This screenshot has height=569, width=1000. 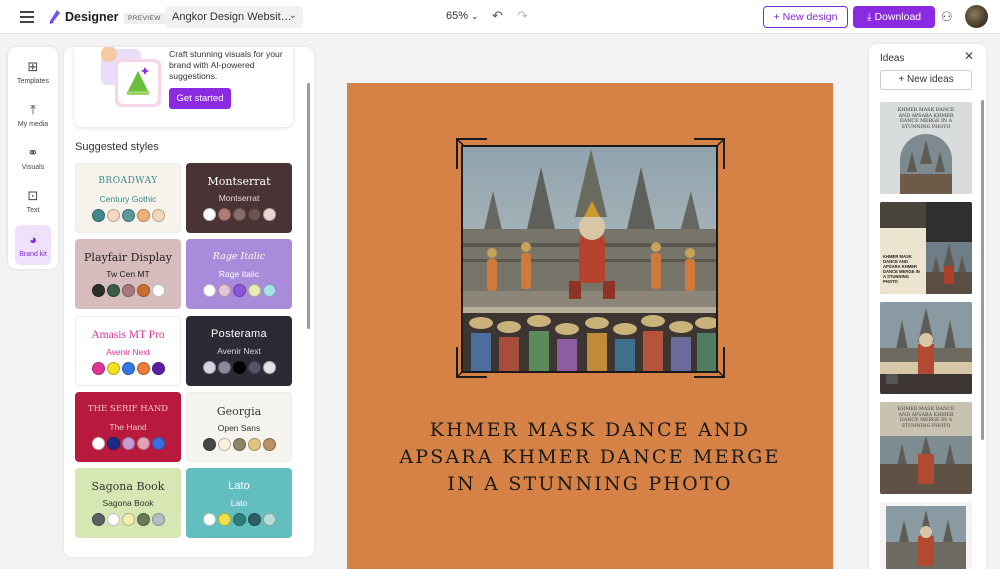 I want to click on undo-icon: ↶, so click(x=497, y=16).